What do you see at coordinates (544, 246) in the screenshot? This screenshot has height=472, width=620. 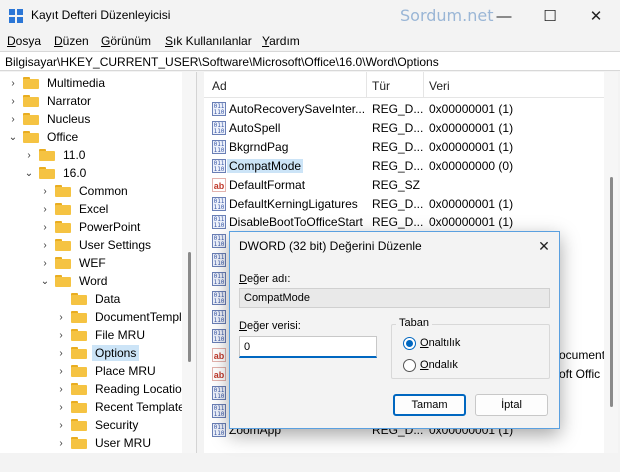 I see `dialog-close-button: ✕` at bounding box center [544, 246].